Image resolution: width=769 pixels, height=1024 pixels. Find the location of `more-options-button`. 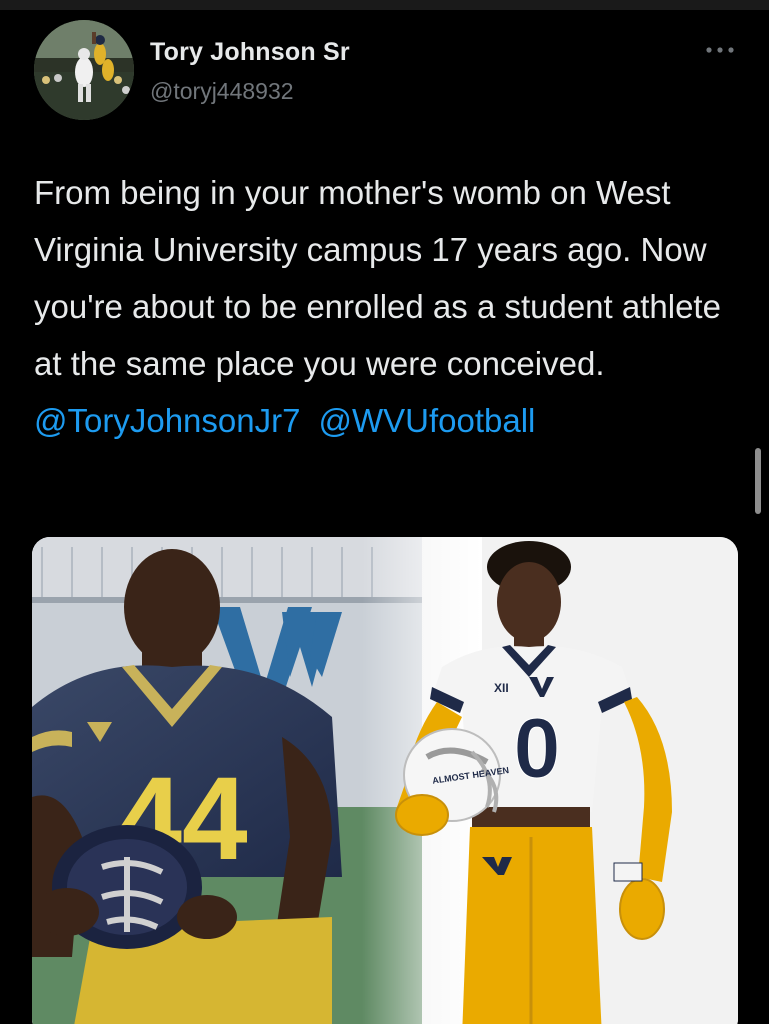

more-options-button is located at coordinates (720, 50).